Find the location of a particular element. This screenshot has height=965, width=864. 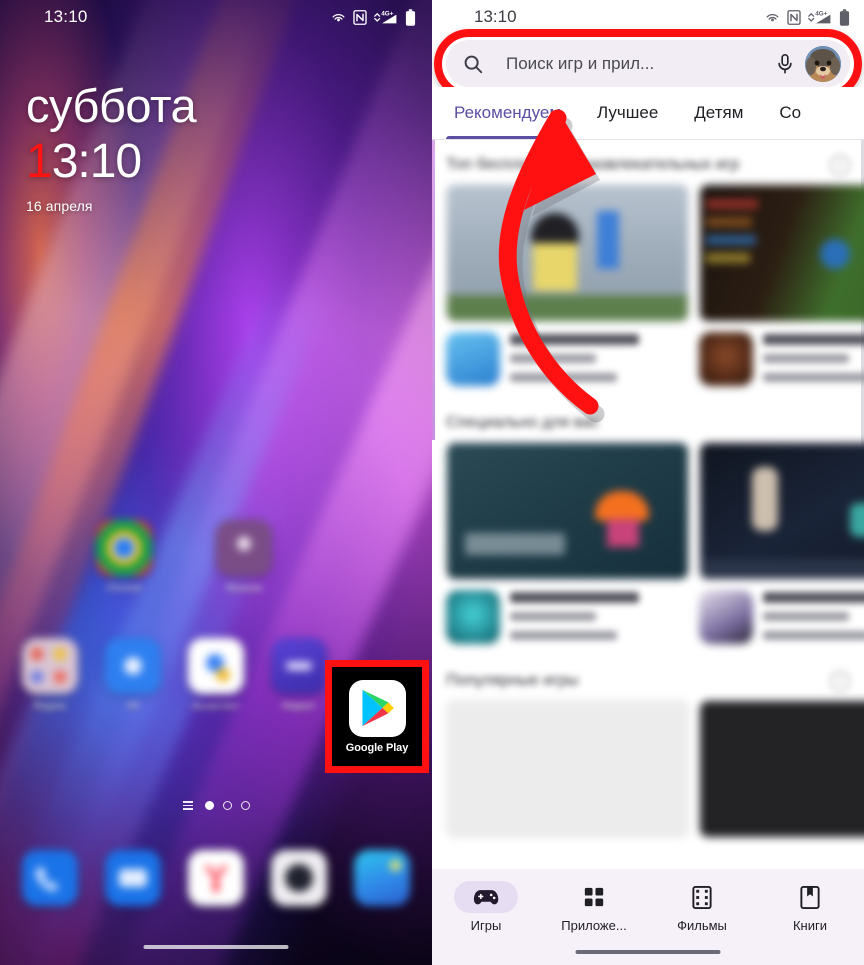

music-icon is located at coordinates (244, 548).